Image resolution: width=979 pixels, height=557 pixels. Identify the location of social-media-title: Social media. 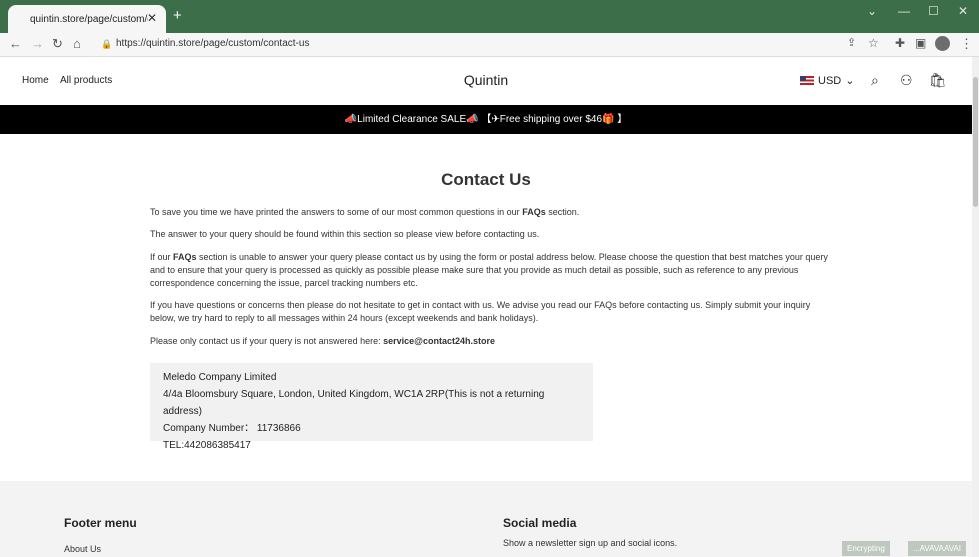
(540, 523).